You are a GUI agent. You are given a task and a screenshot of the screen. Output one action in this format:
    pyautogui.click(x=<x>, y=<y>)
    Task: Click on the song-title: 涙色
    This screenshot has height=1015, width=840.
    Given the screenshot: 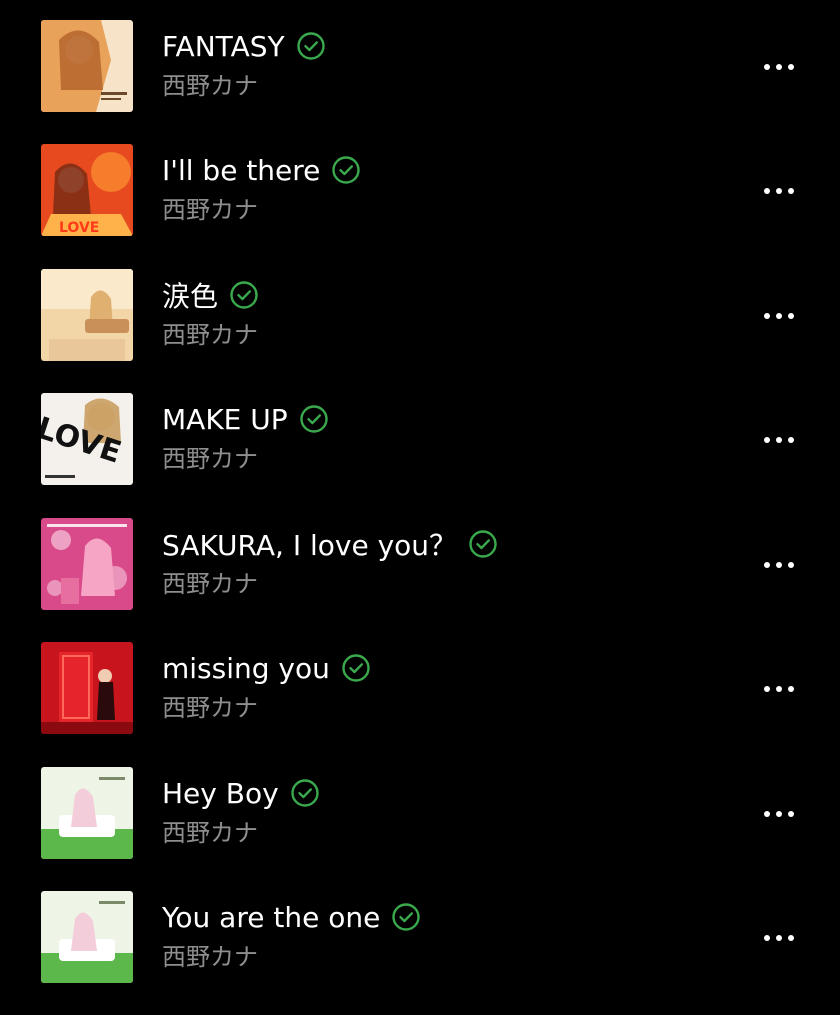 What is the action you would take?
    pyautogui.click(x=190, y=296)
    